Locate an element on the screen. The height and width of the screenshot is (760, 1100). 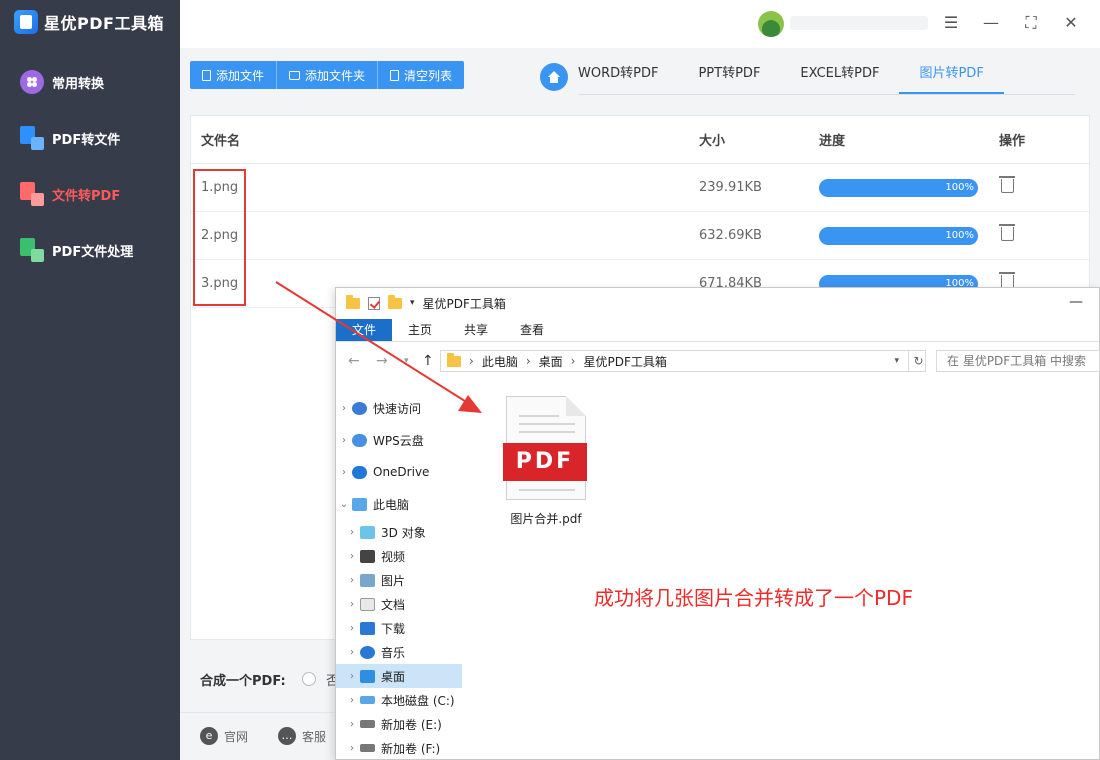
tree-item-onedrive: › OneDrive is located at coordinates (399, 472).